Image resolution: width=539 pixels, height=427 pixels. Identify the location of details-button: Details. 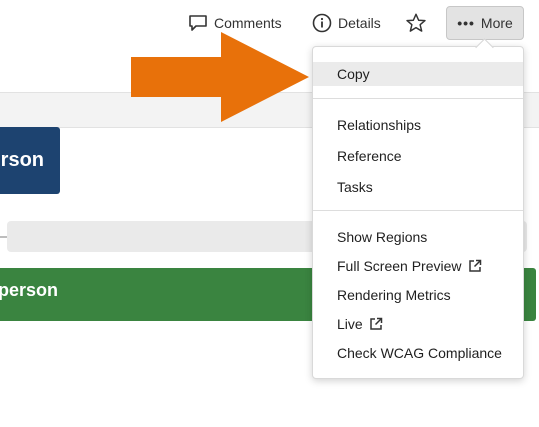
(346, 23).